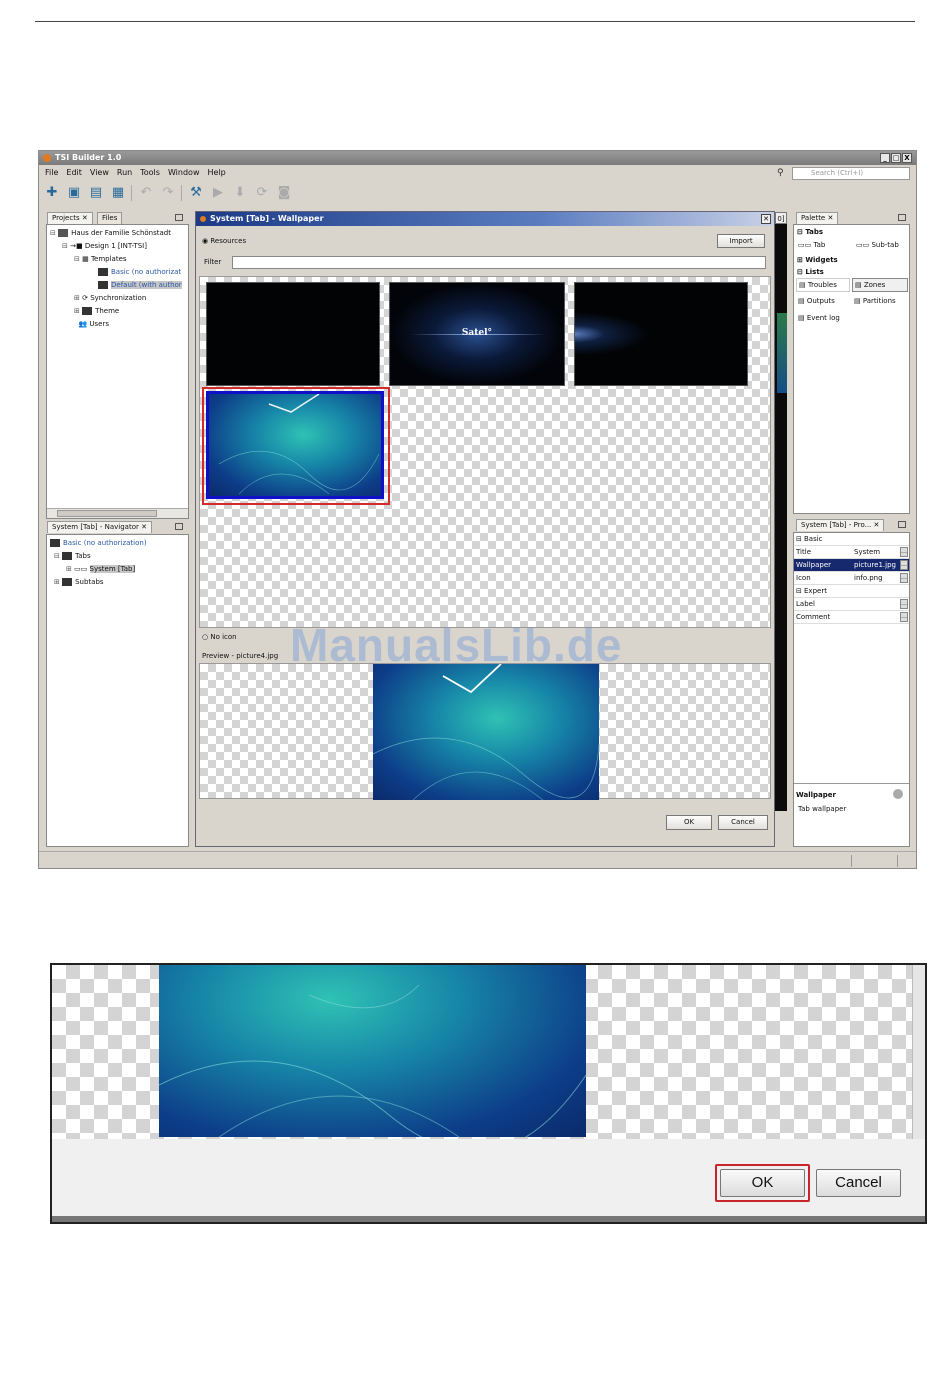 The image size is (950, 1397). I want to click on dialog-close-icon: ✕, so click(766, 219).